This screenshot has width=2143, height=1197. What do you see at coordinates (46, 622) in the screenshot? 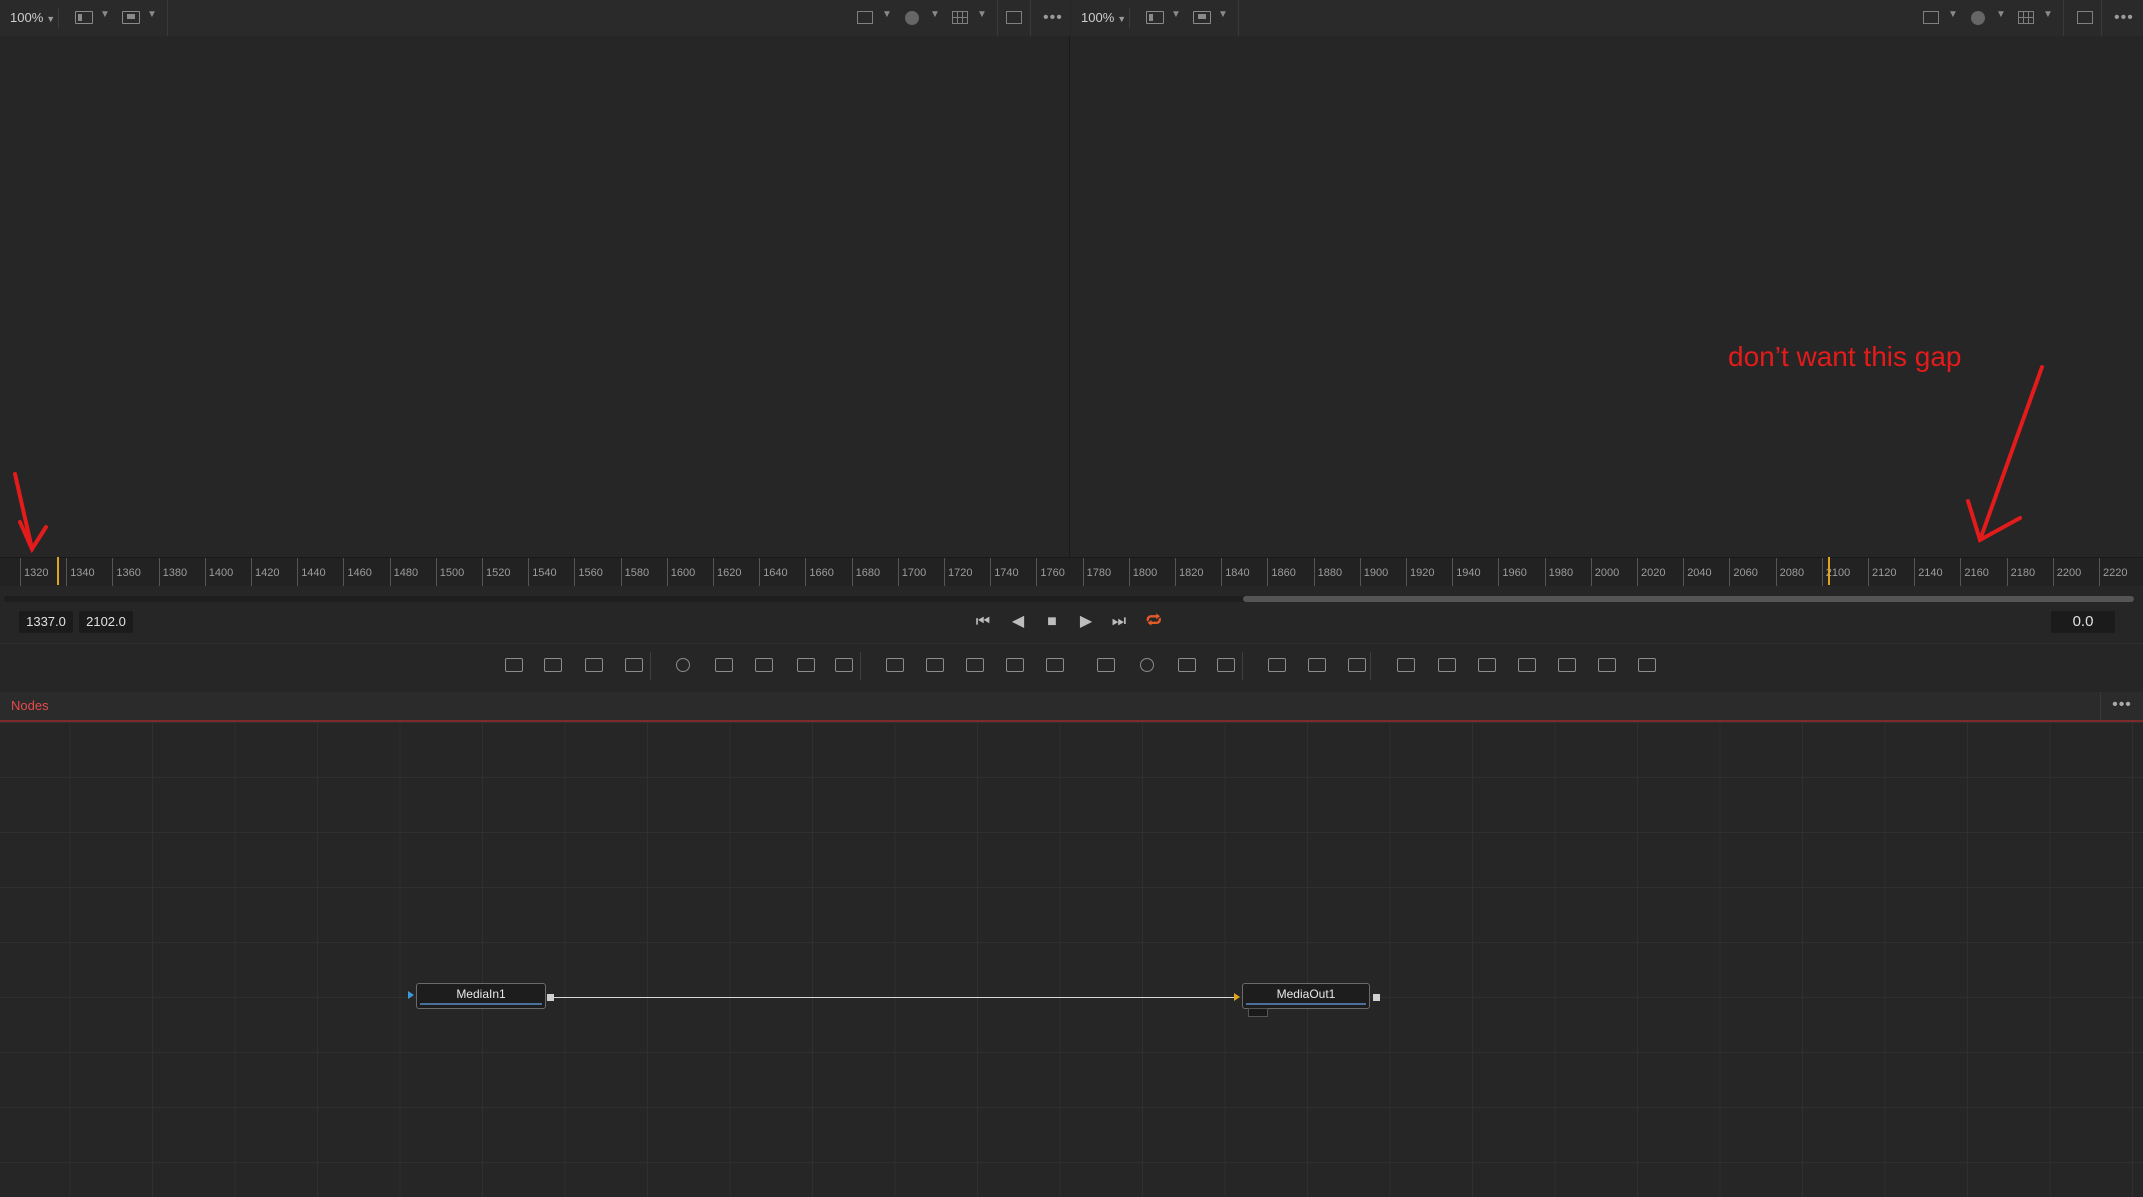
I see `range-start-field: 1337.0` at bounding box center [46, 622].